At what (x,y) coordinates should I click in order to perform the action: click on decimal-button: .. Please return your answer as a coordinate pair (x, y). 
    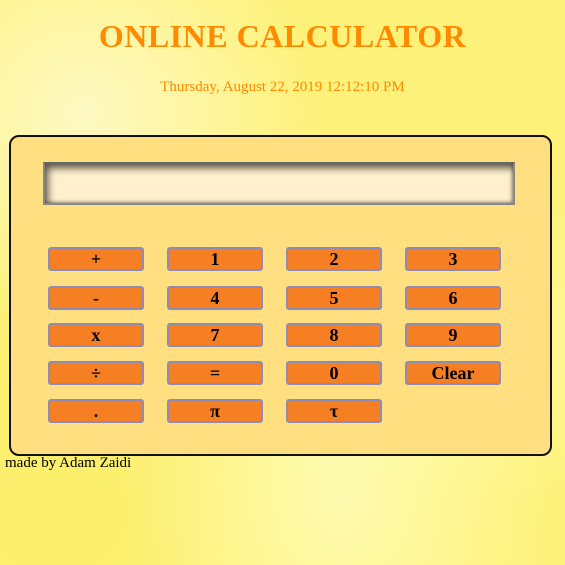
    Looking at the image, I should click on (96, 411).